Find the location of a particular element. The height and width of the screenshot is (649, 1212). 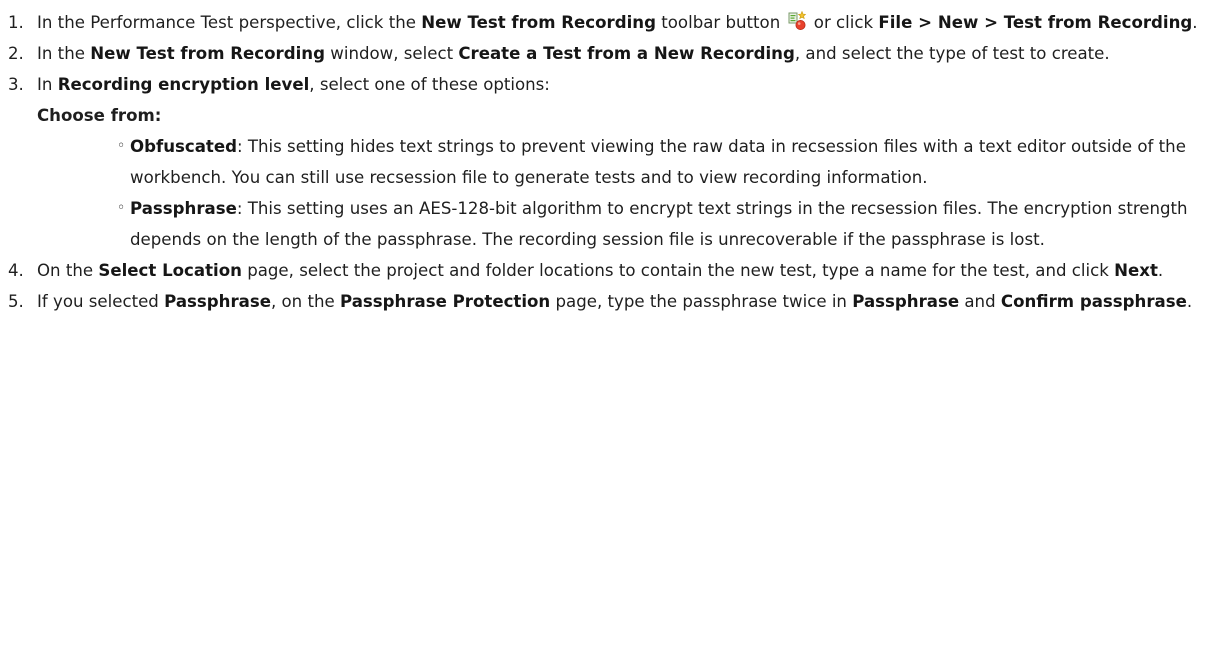

ui-term: Select Location is located at coordinates (170, 270).